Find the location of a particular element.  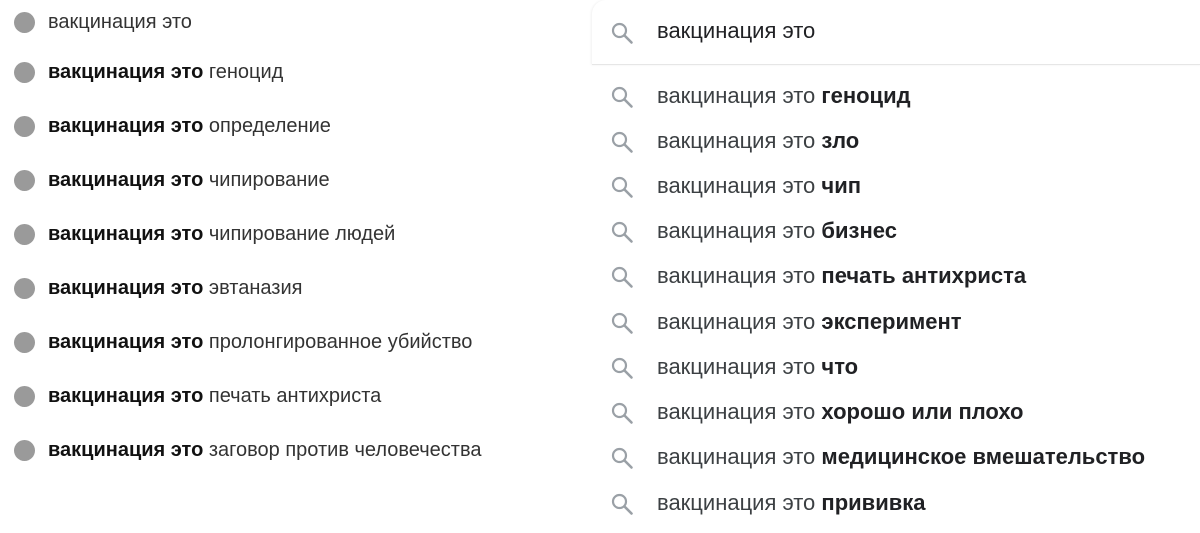

suggestion-row: вакцинация это эксперимент is located at coordinates (896, 322).